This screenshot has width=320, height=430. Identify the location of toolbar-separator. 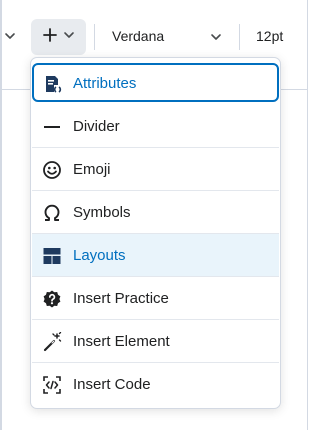
(239, 37).